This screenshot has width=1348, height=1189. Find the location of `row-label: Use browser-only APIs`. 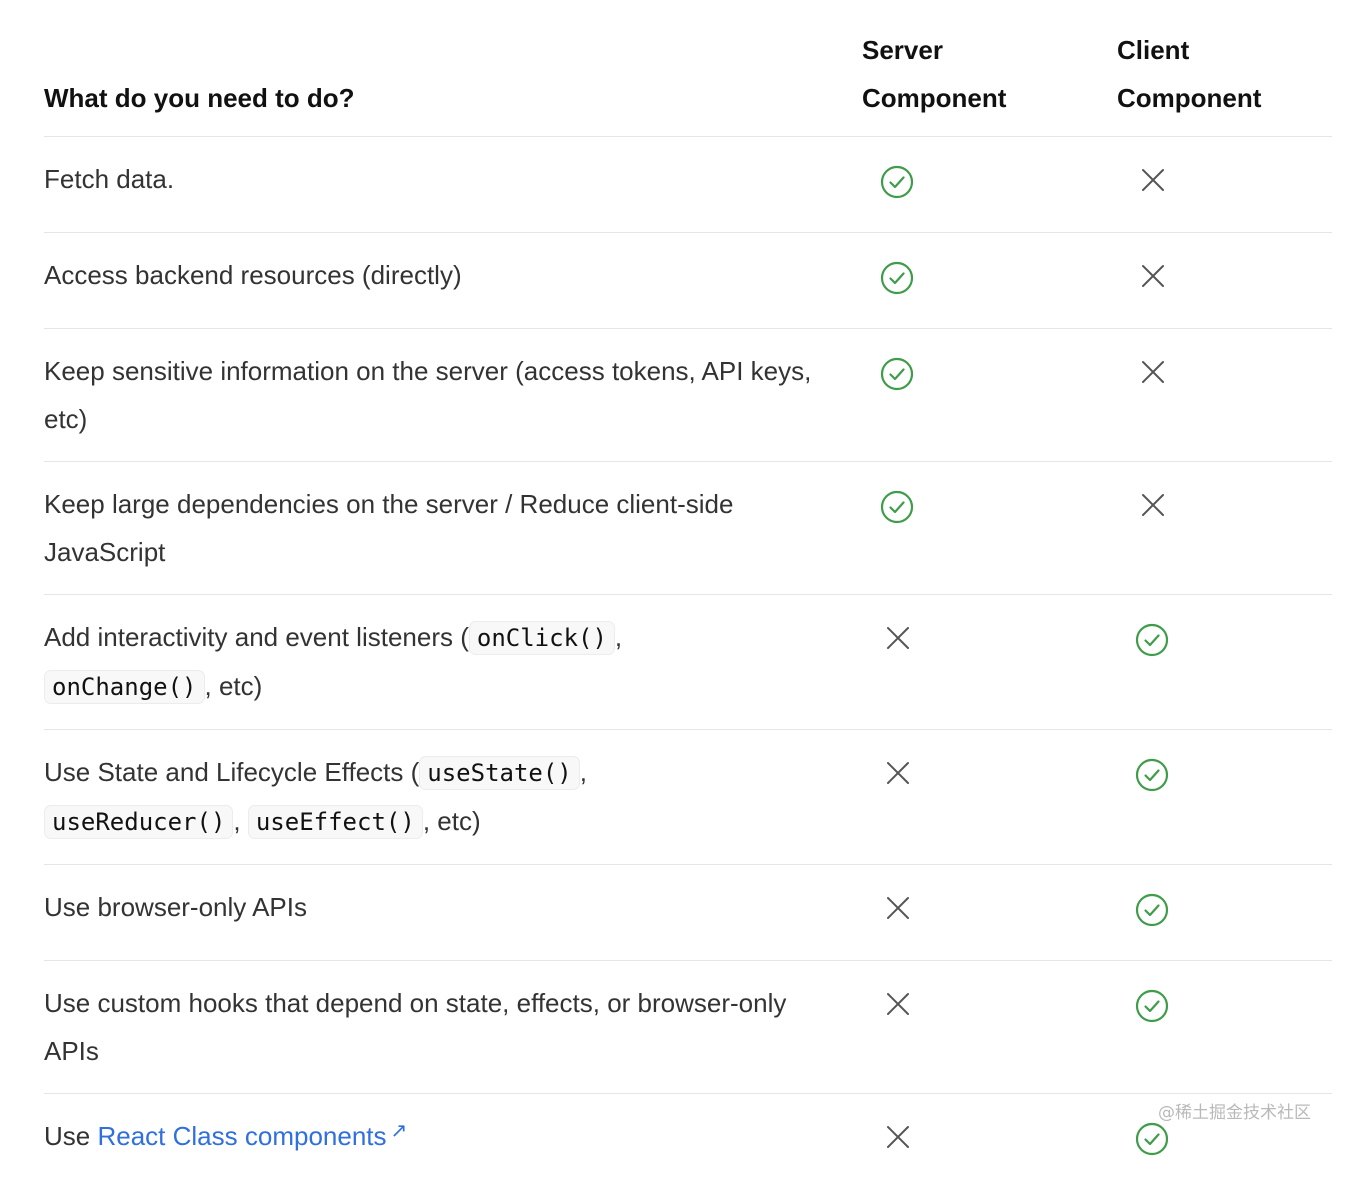

row-label: Use browser-only APIs is located at coordinates (453, 913).